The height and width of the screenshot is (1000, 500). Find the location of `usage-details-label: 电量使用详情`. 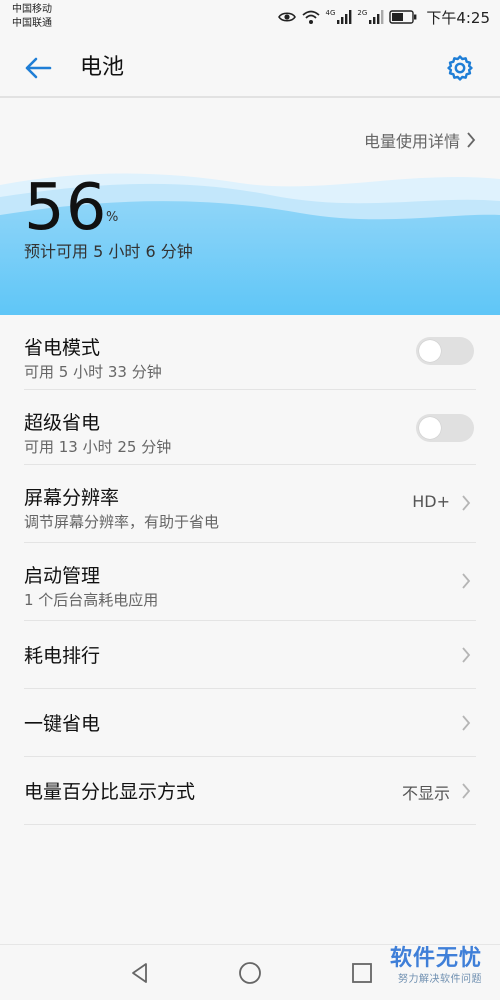

usage-details-label: 电量使用详情 is located at coordinates (411, 141).